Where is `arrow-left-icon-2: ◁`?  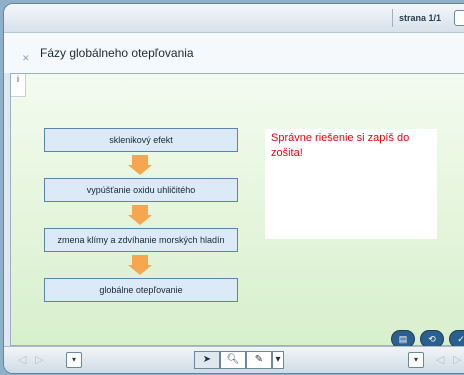
arrow-left-icon-2: ◁ is located at coordinates (440, 359).